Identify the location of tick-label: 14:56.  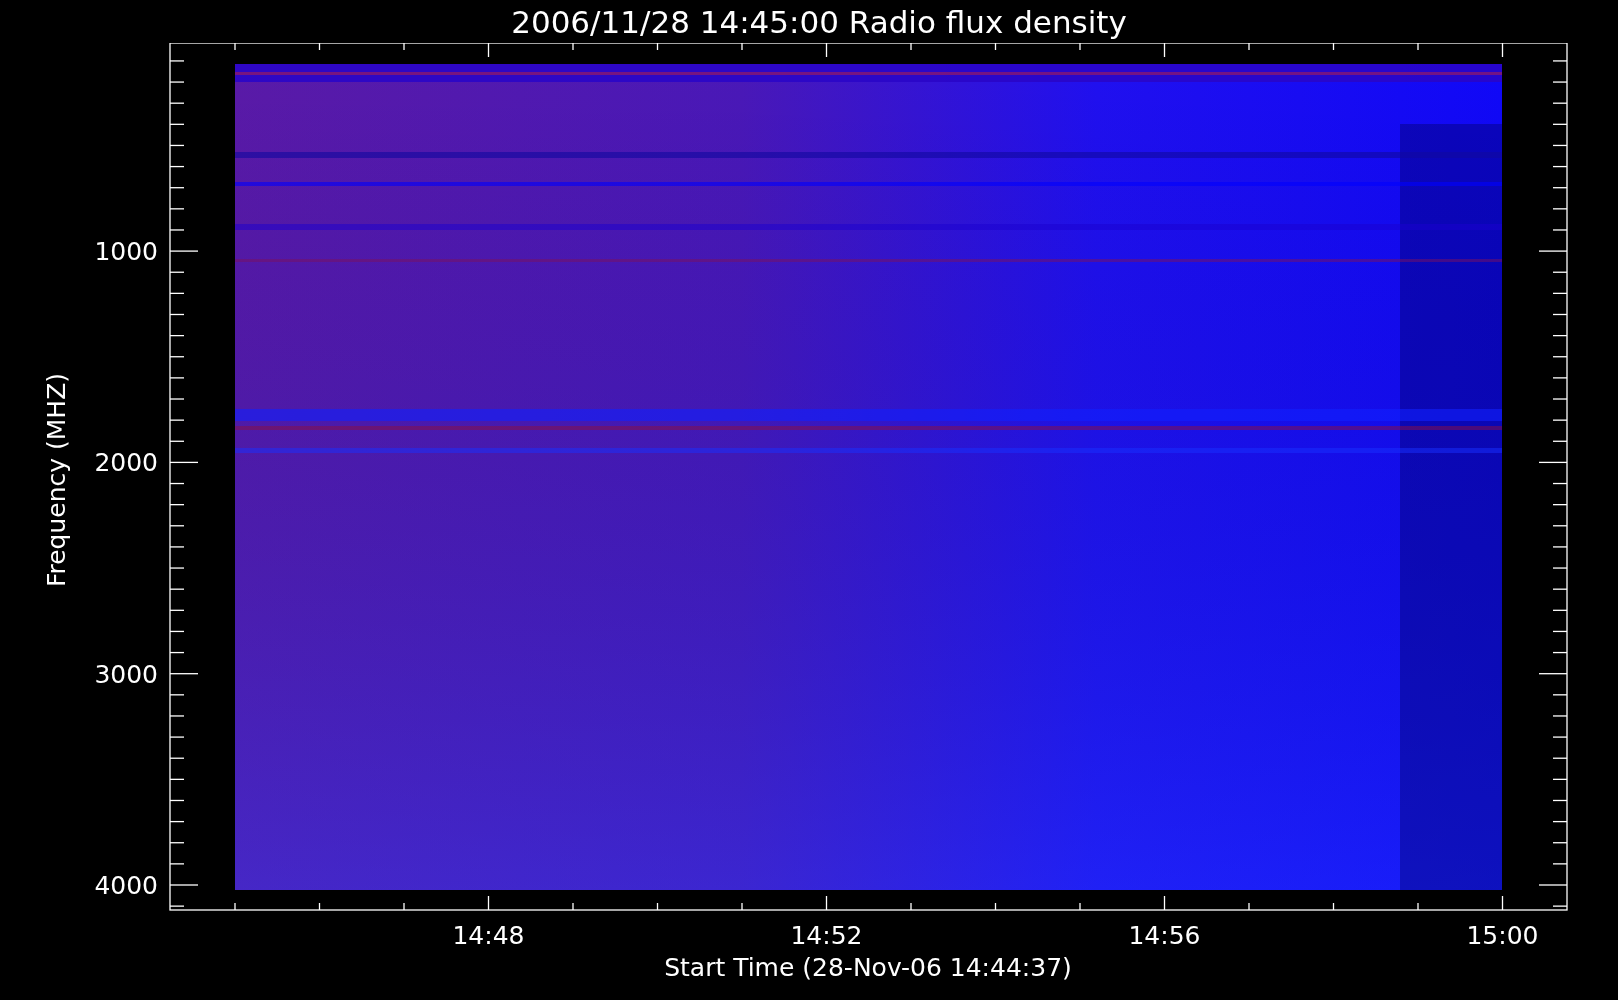
(1164, 935).